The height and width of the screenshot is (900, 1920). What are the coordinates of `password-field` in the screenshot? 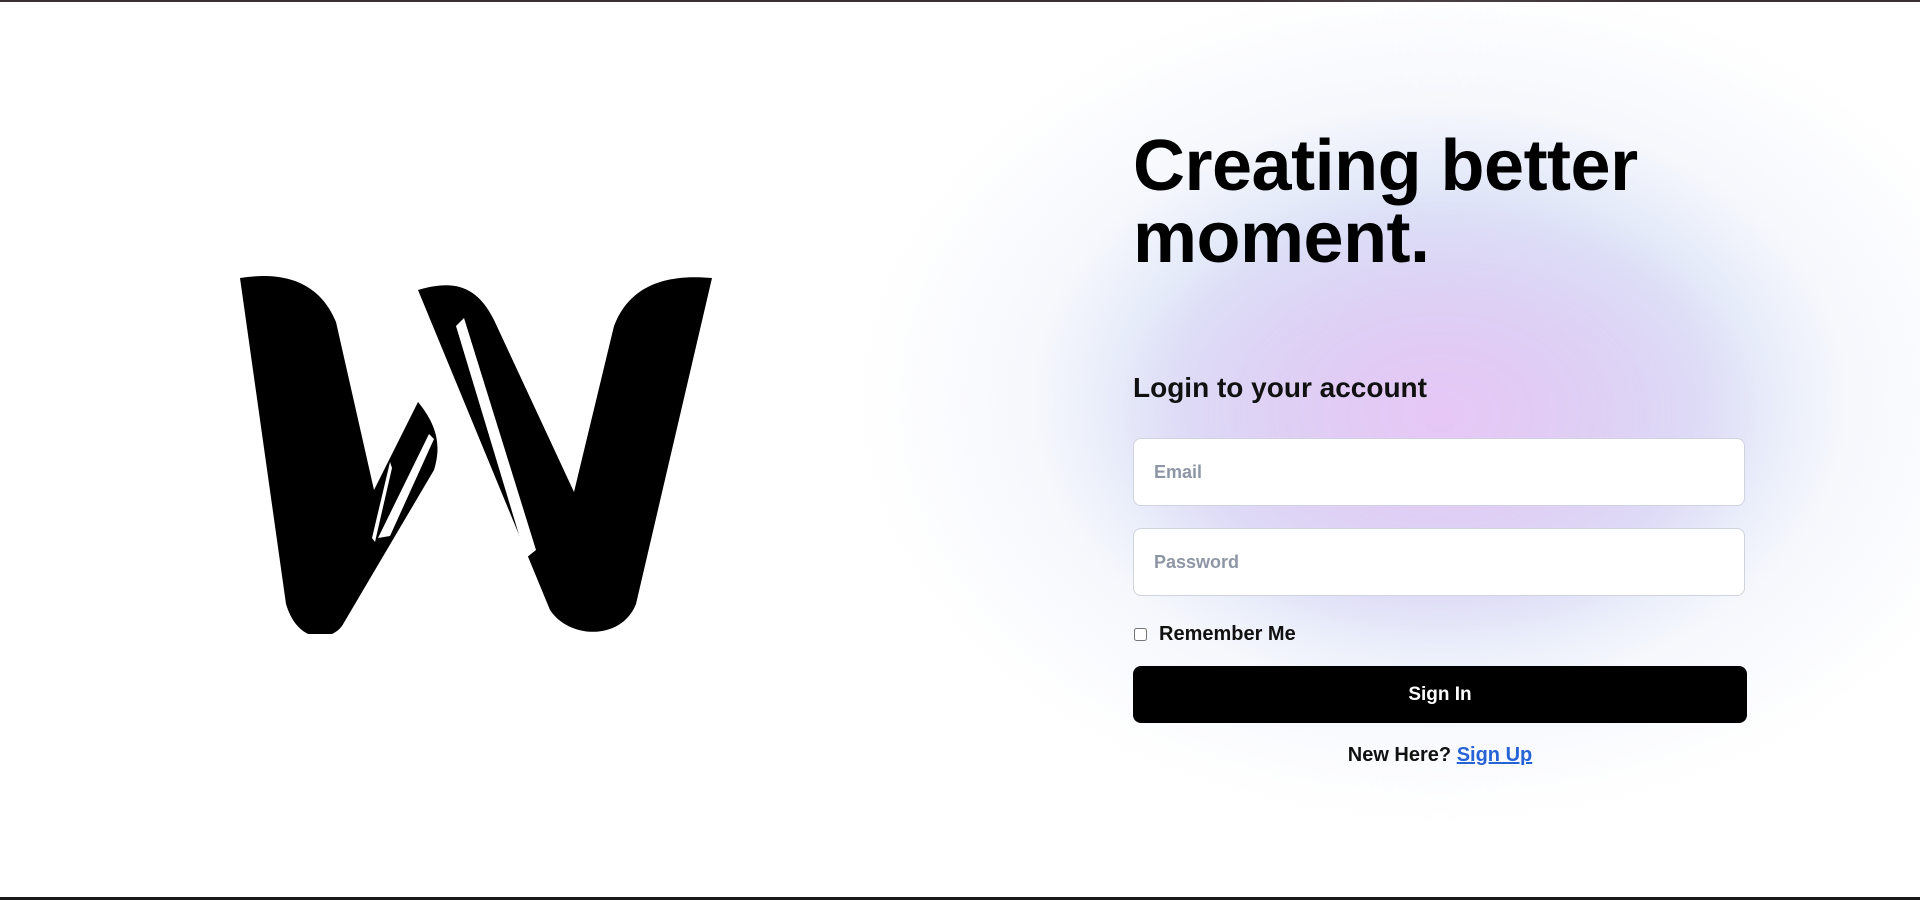 It's located at (1439, 562).